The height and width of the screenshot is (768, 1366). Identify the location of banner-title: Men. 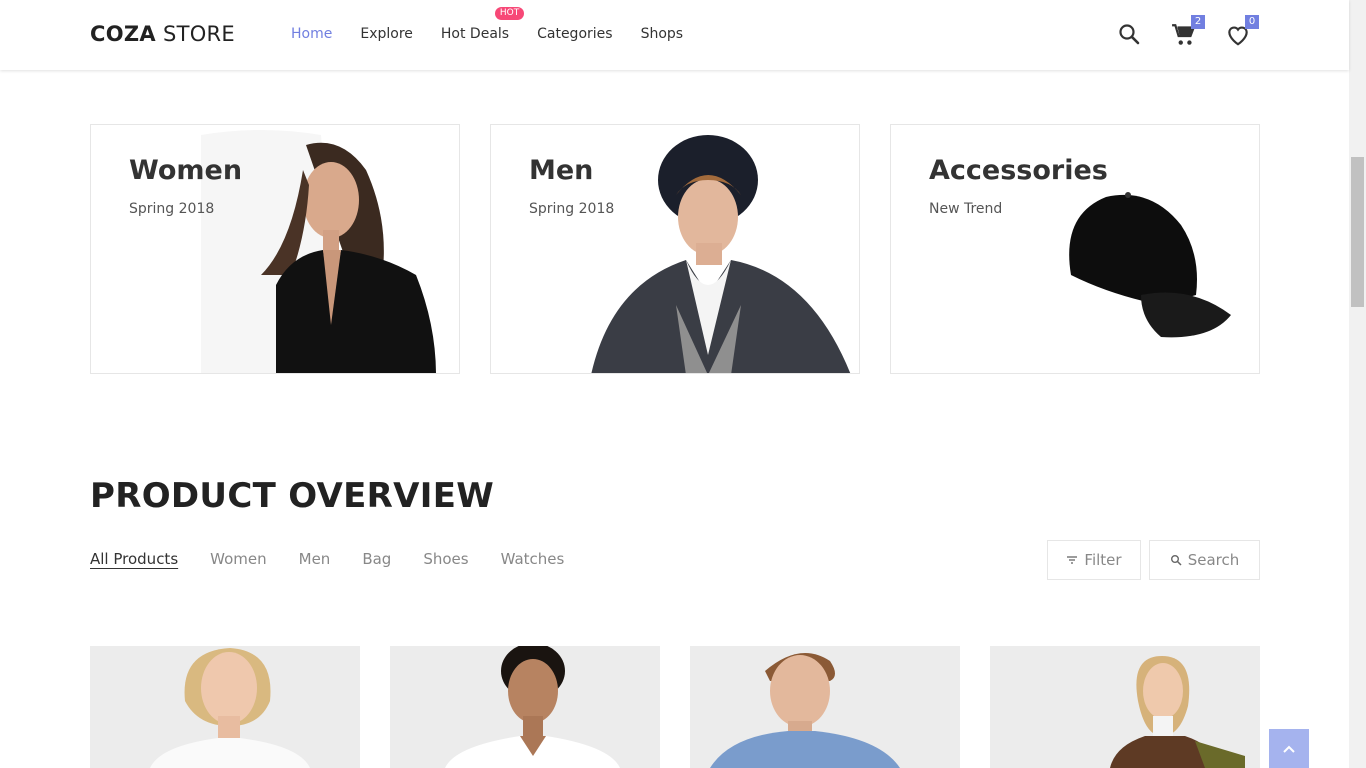
(561, 170).